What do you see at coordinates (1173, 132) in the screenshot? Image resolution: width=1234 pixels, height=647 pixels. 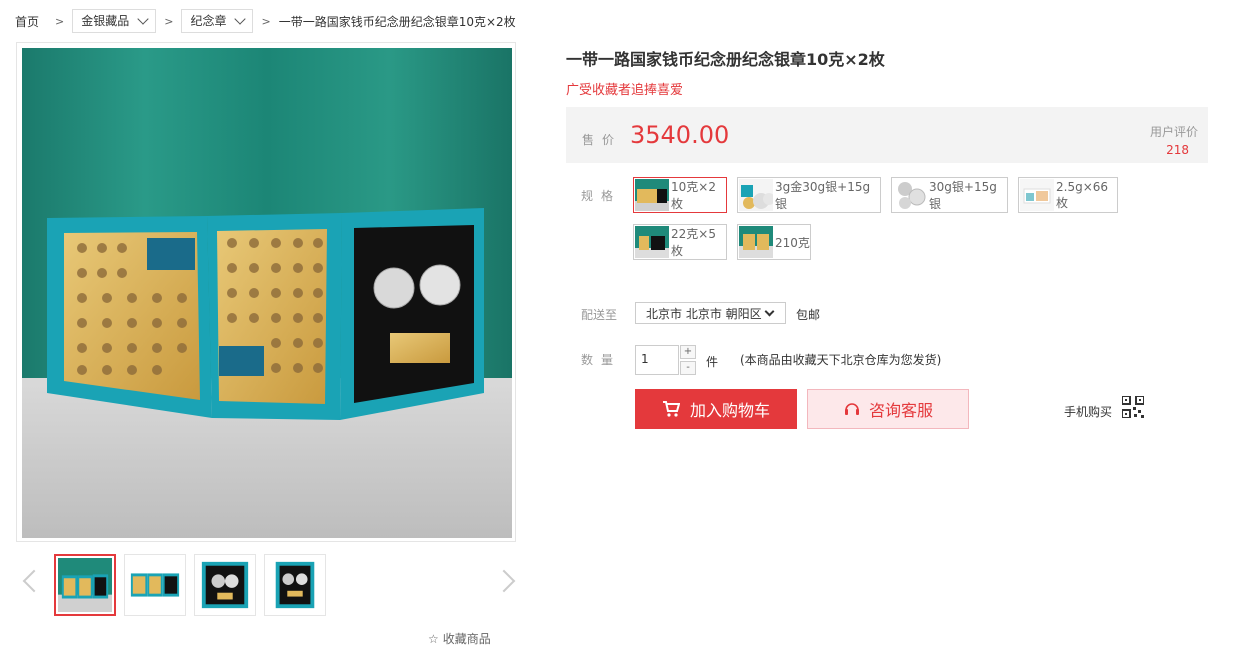 I see `review-label: 用户评价` at bounding box center [1173, 132].